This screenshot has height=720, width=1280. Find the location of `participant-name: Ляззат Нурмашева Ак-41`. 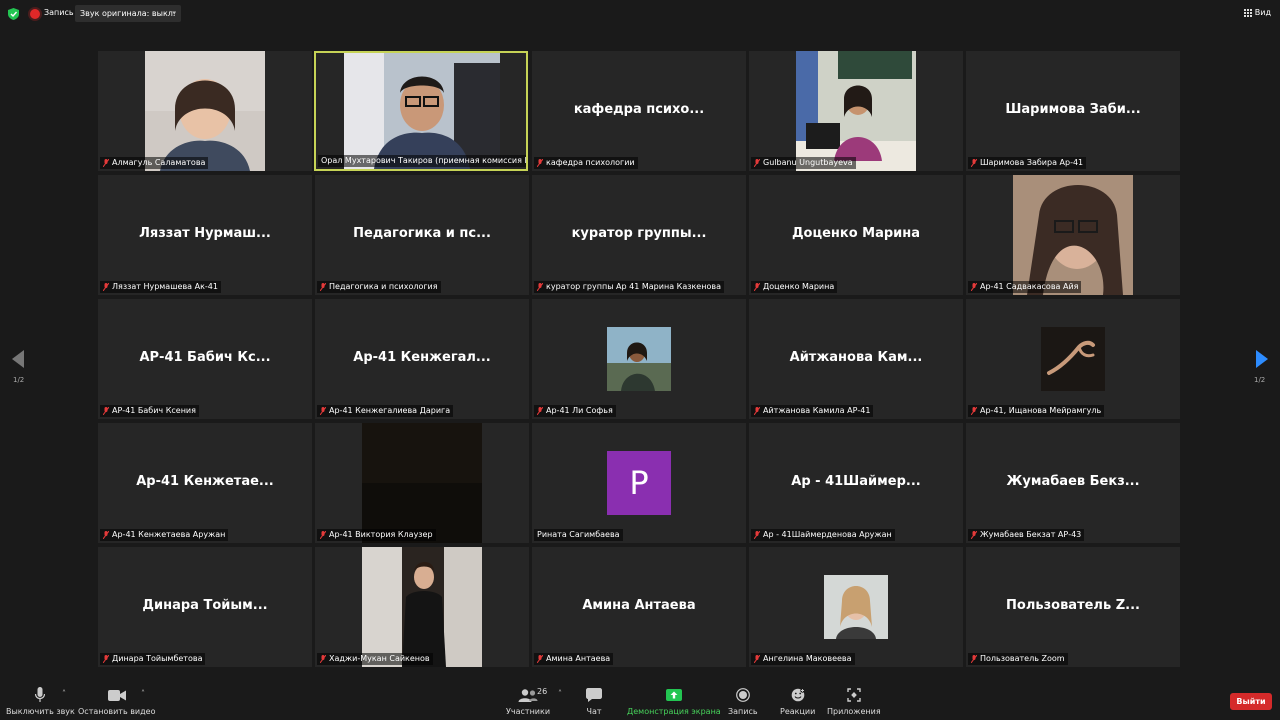

participant-name: Ляззат Нурмашева Ак-41 is located at coordinates (160, 287).